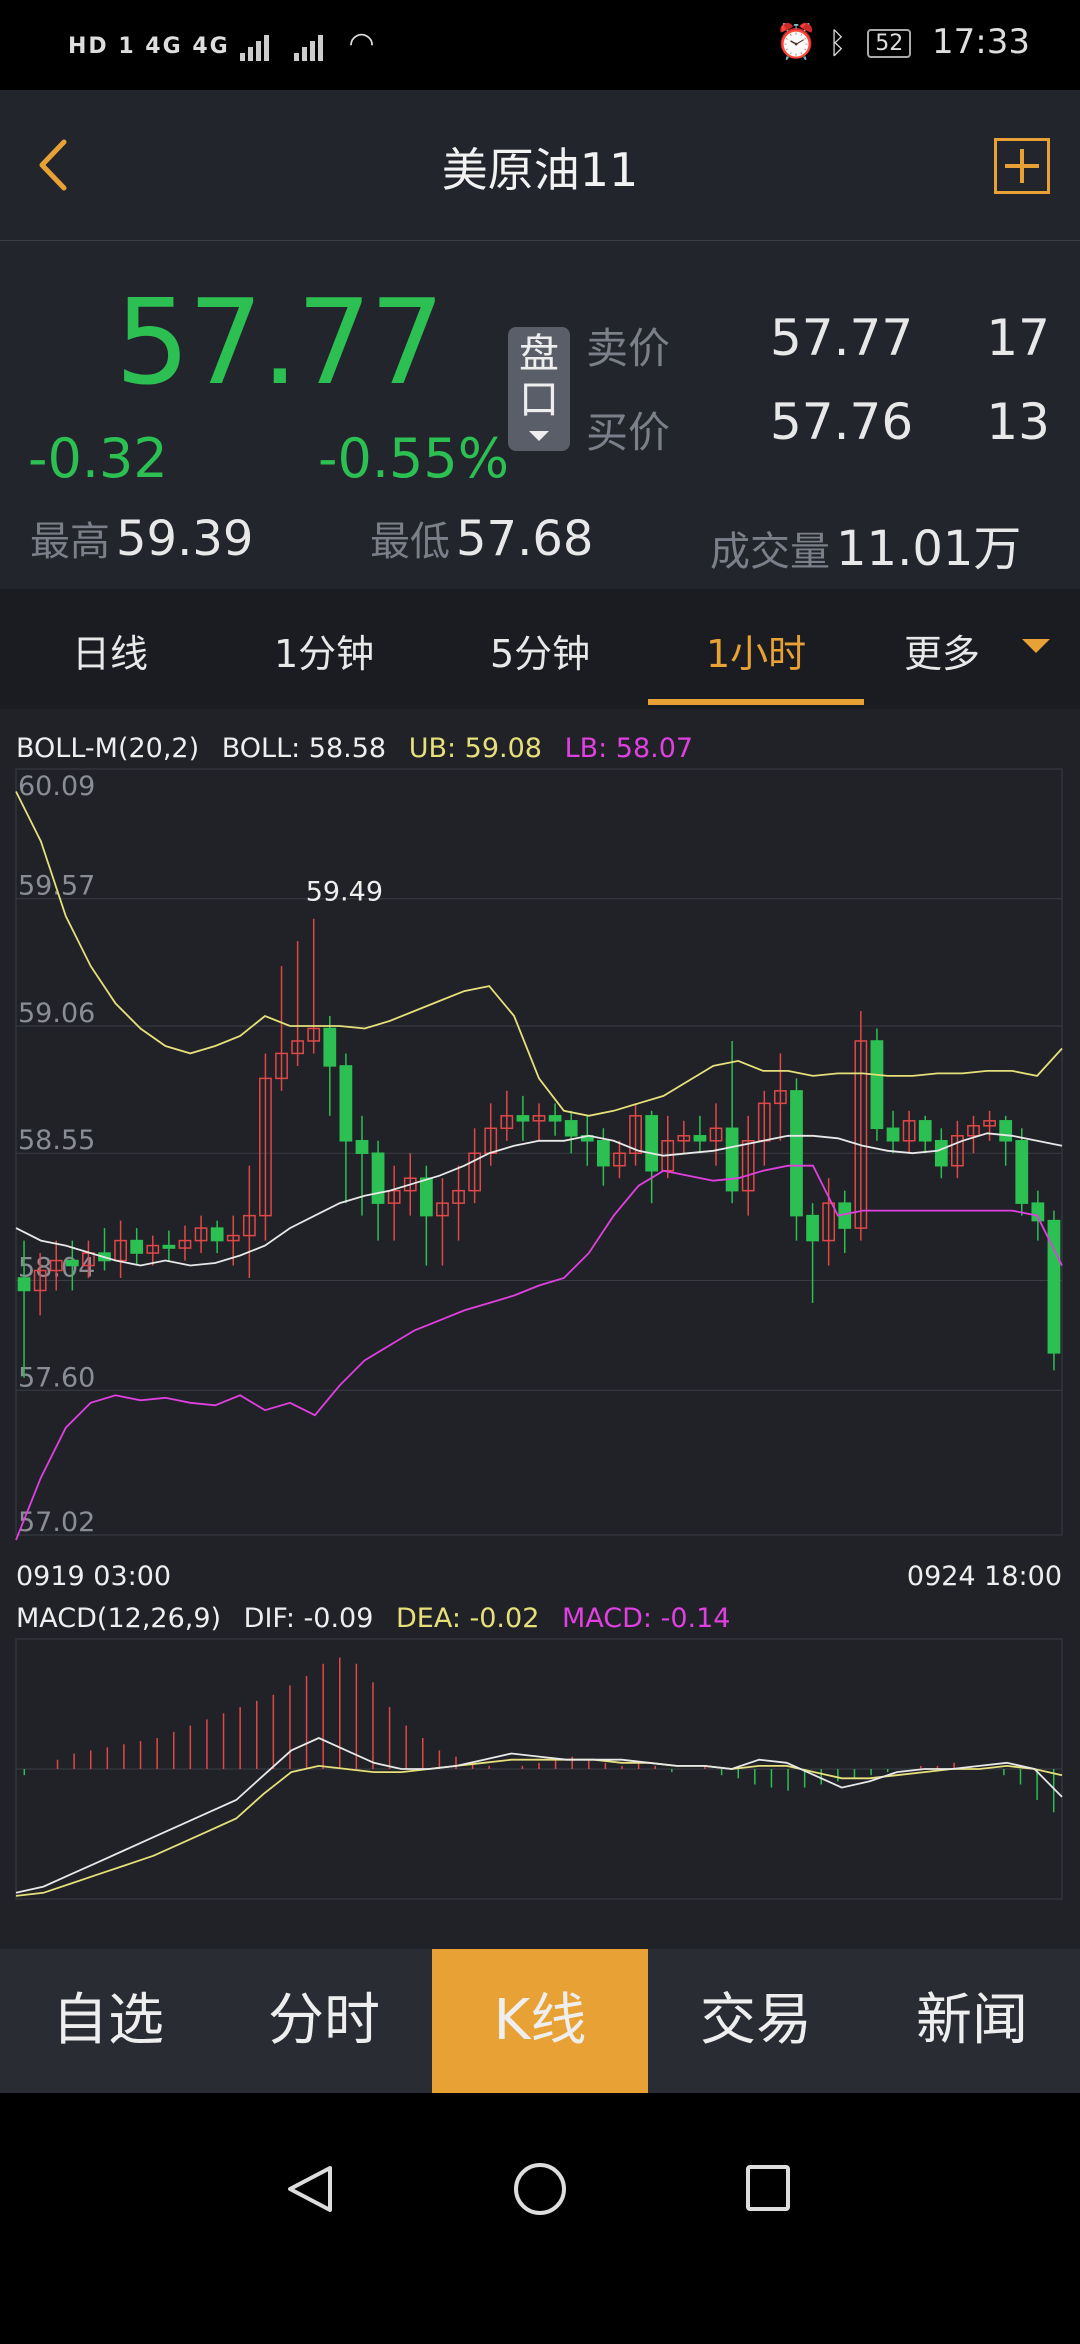 The image size is (1080, 2344). Describe the element at coordinates (324, 650) in the screenshot. I see `tab-1min: 1分钟` at that location.